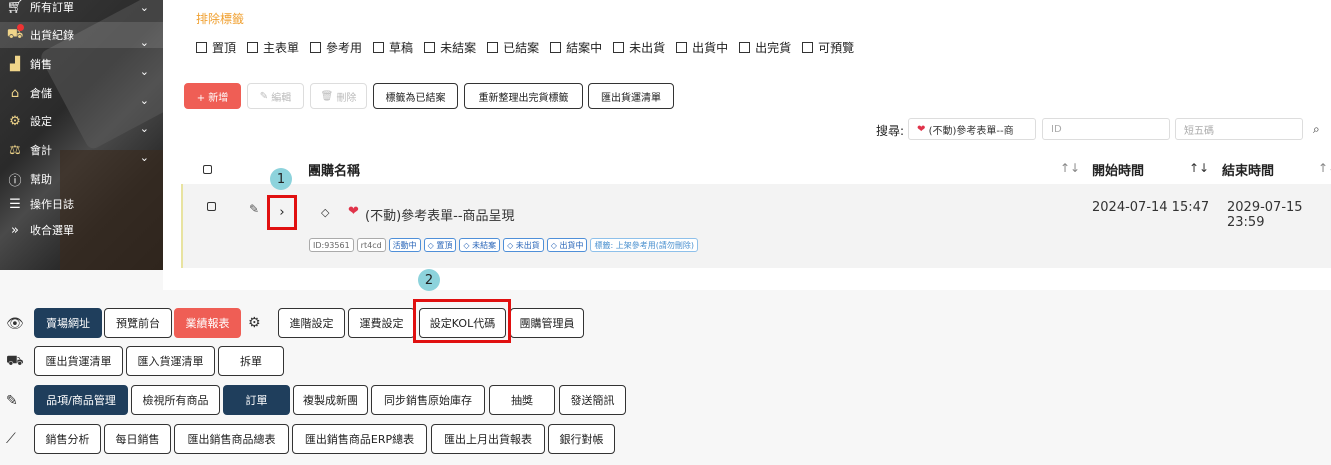 The image size is (1331, 465). I want to click on lottery-button: 抽獎, so click(522, 400).